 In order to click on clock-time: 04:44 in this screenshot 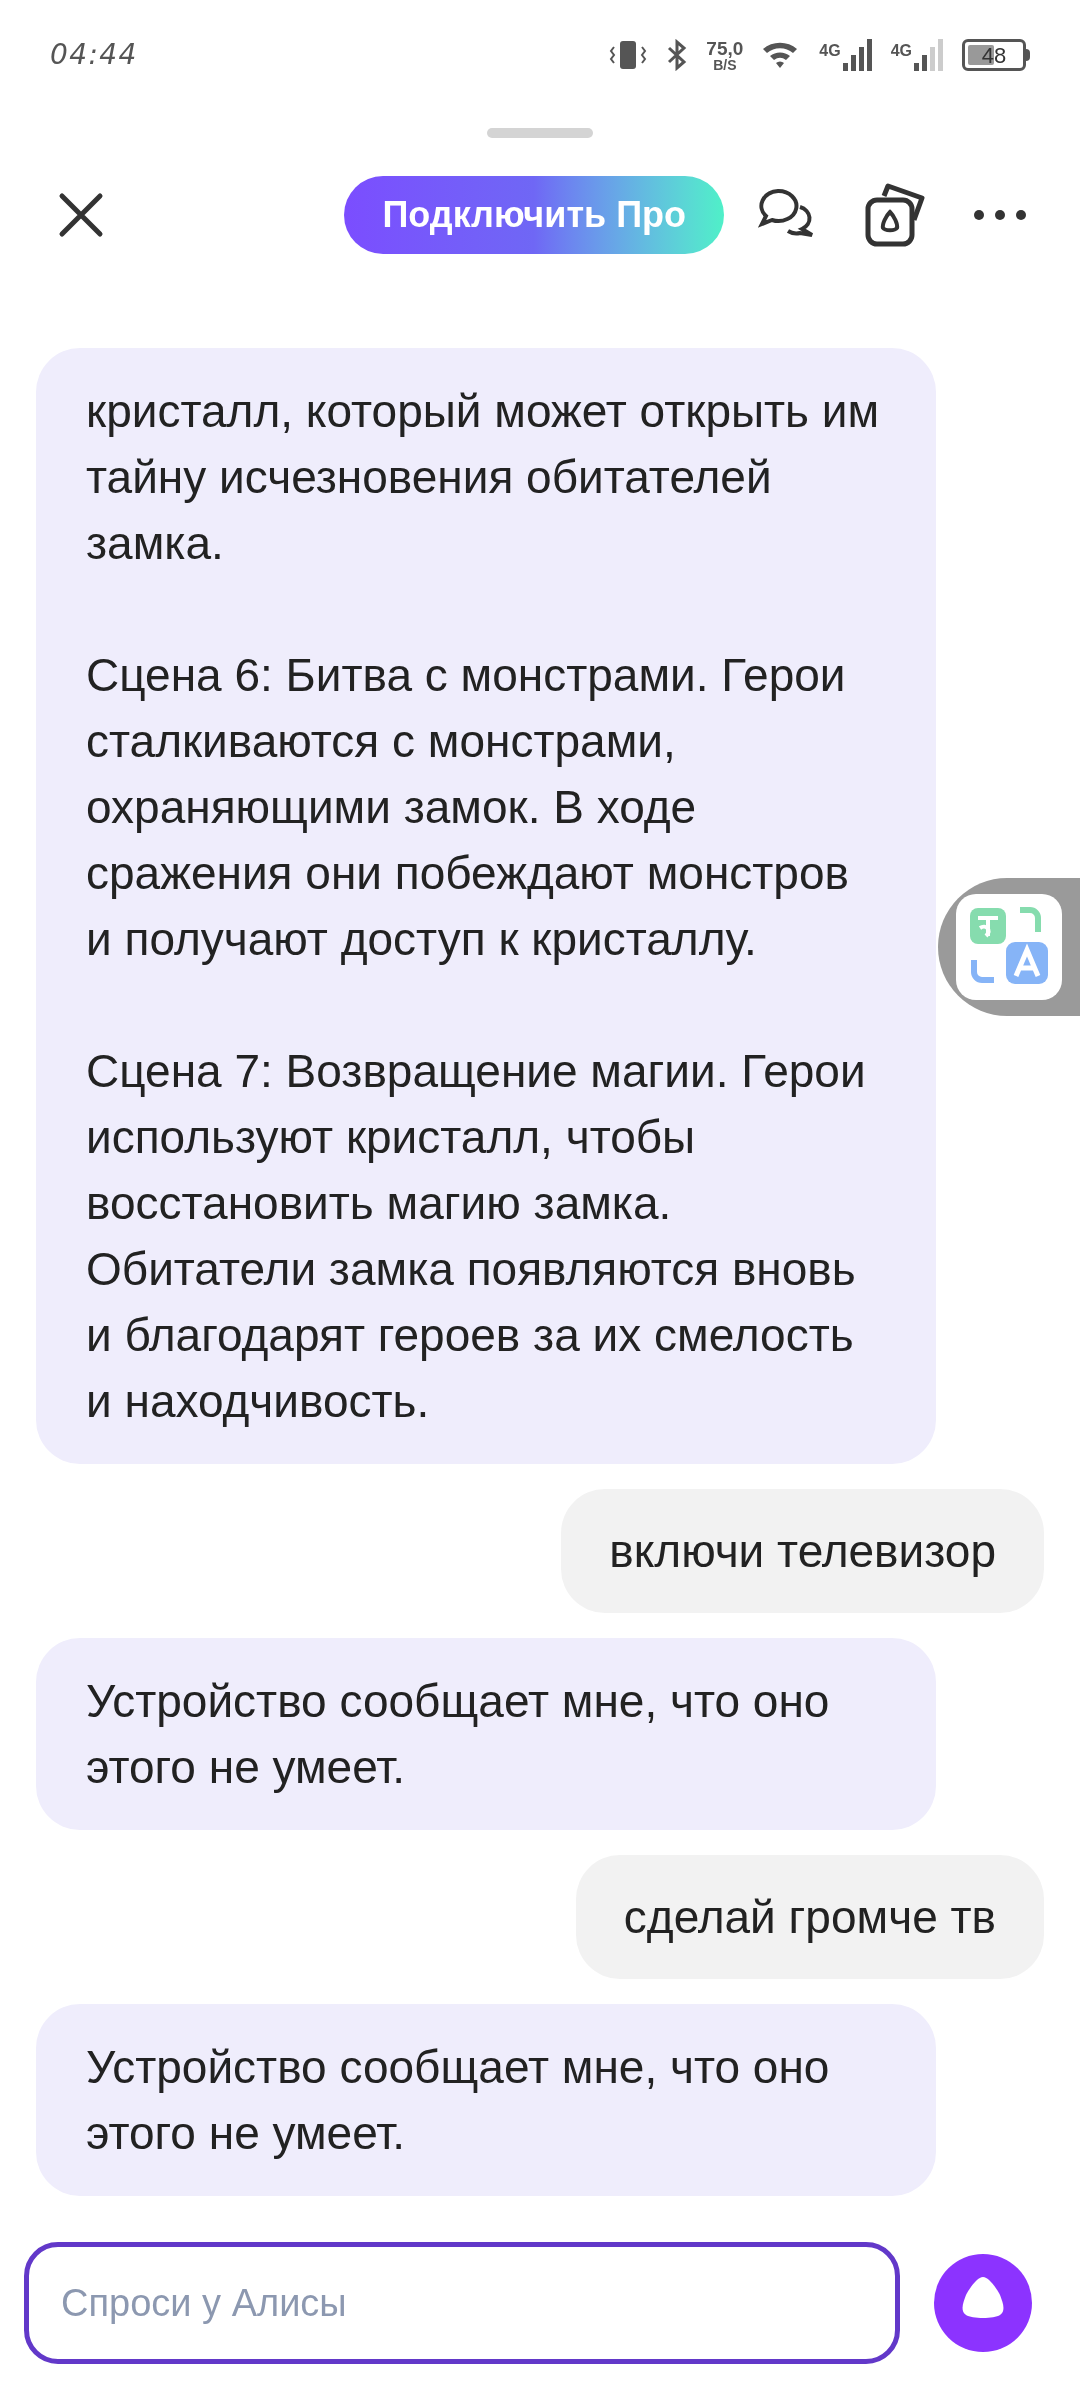, I will do `click(94, 55)`.